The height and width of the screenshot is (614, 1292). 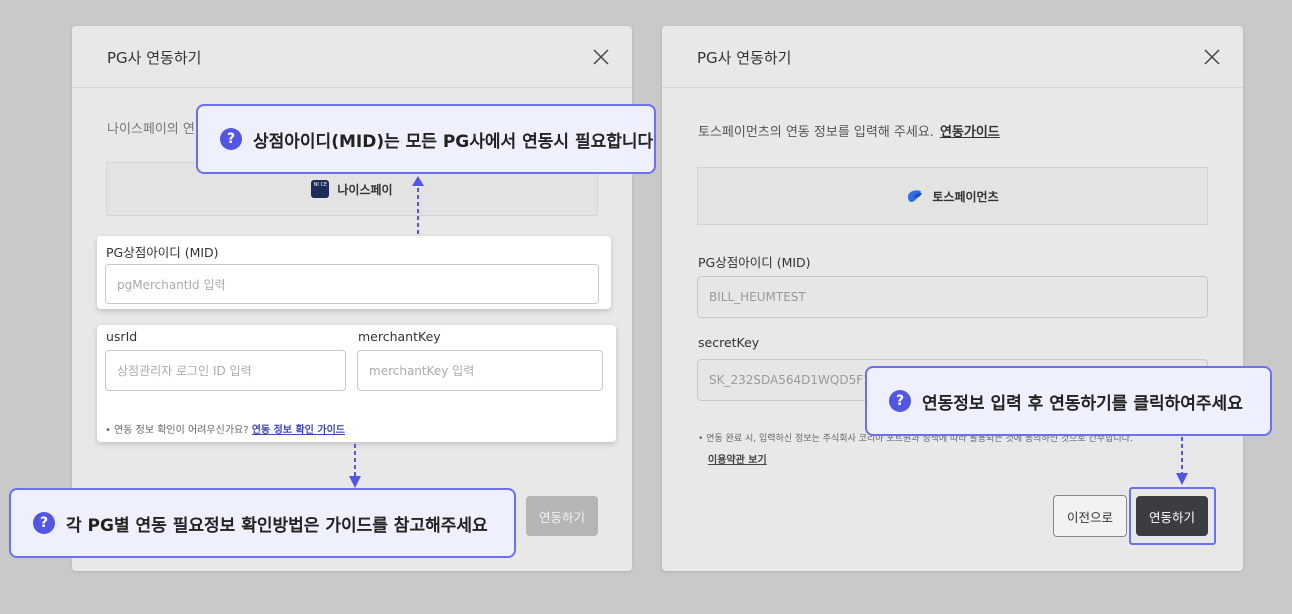 I want to click on arrow-up-icon, so click(x=418, y=205).